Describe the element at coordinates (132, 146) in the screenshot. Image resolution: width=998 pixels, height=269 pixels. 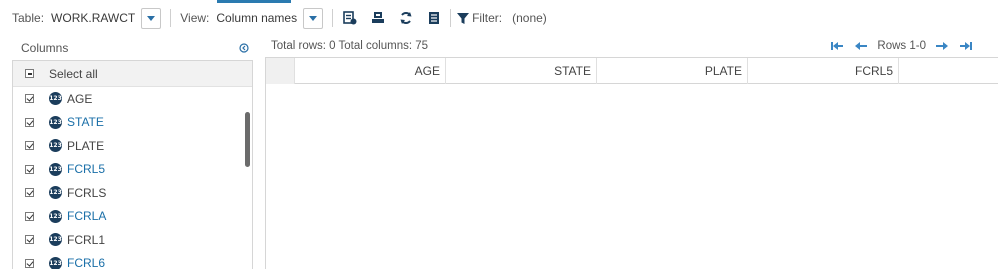
I see `column-item: 123 PLATE` at that location.